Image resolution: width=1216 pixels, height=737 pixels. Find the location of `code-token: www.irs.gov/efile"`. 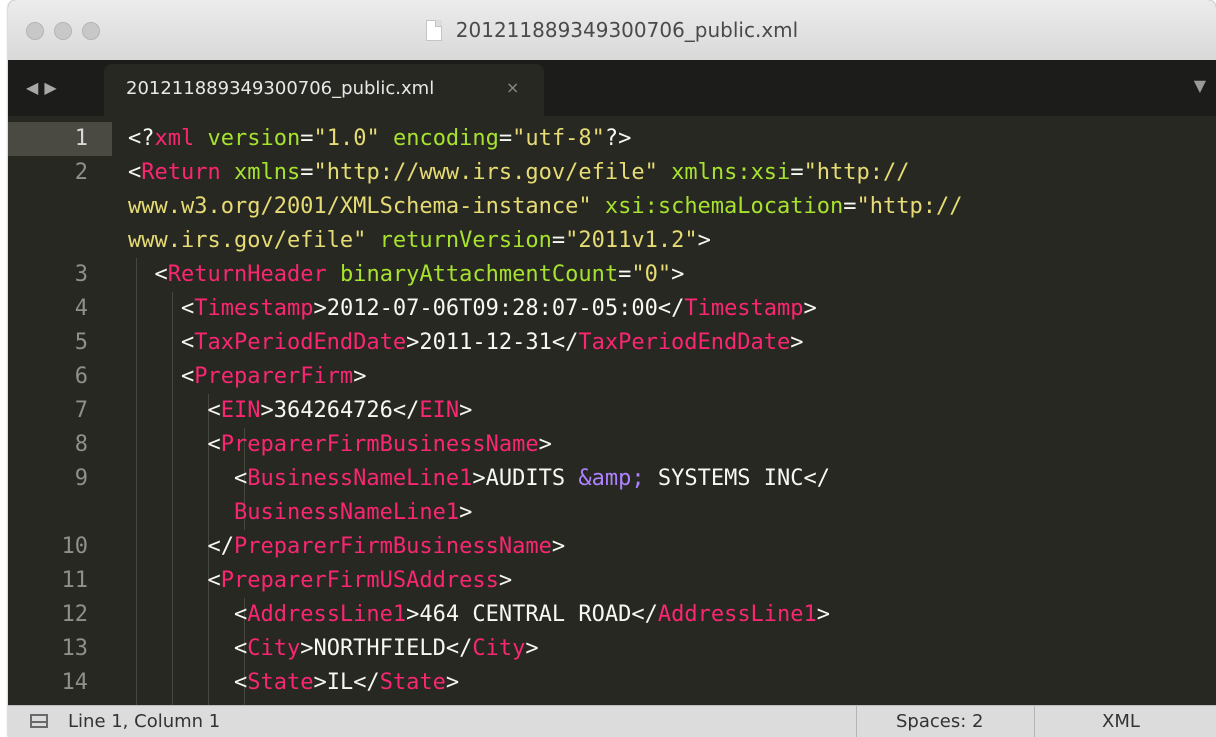

code-token: www.irs.gov/efile" is located at coordinates (247, 240).